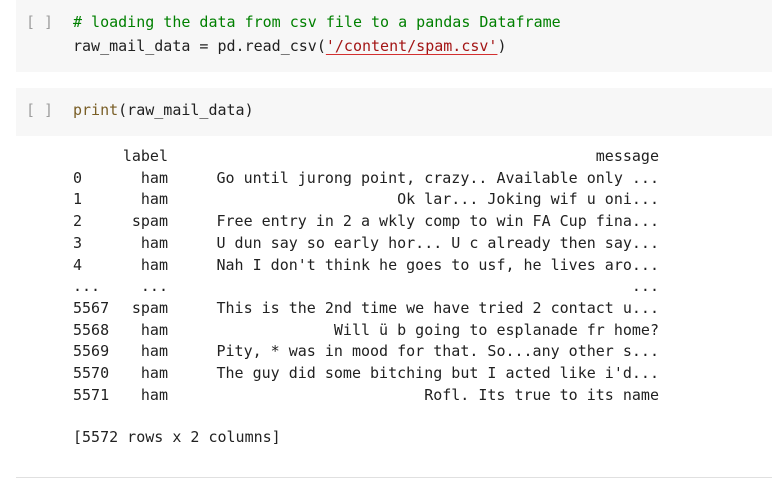  What do you see at coordinates (186, 110) in the screenshot?
I see `code-arg: (raw_mail_data)` at bounding box center [186, 110].